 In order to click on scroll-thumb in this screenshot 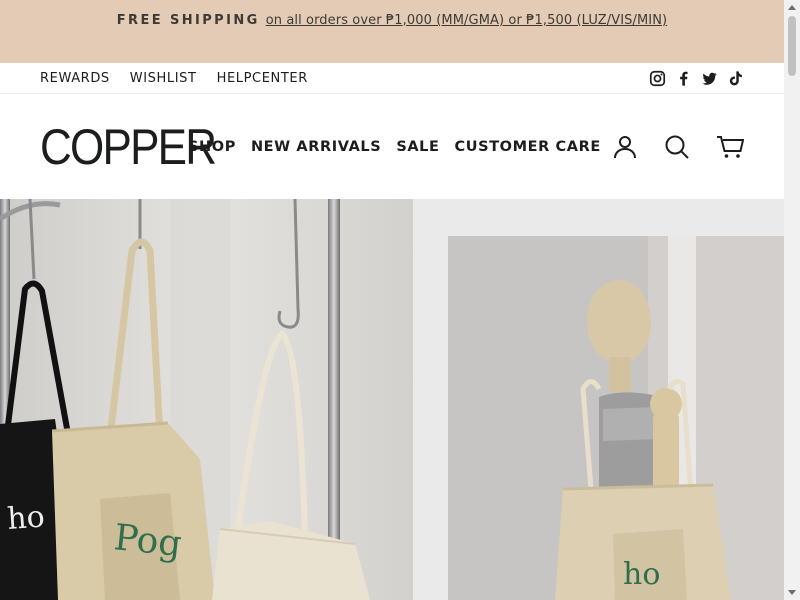, I will do `click(792, 46)`.